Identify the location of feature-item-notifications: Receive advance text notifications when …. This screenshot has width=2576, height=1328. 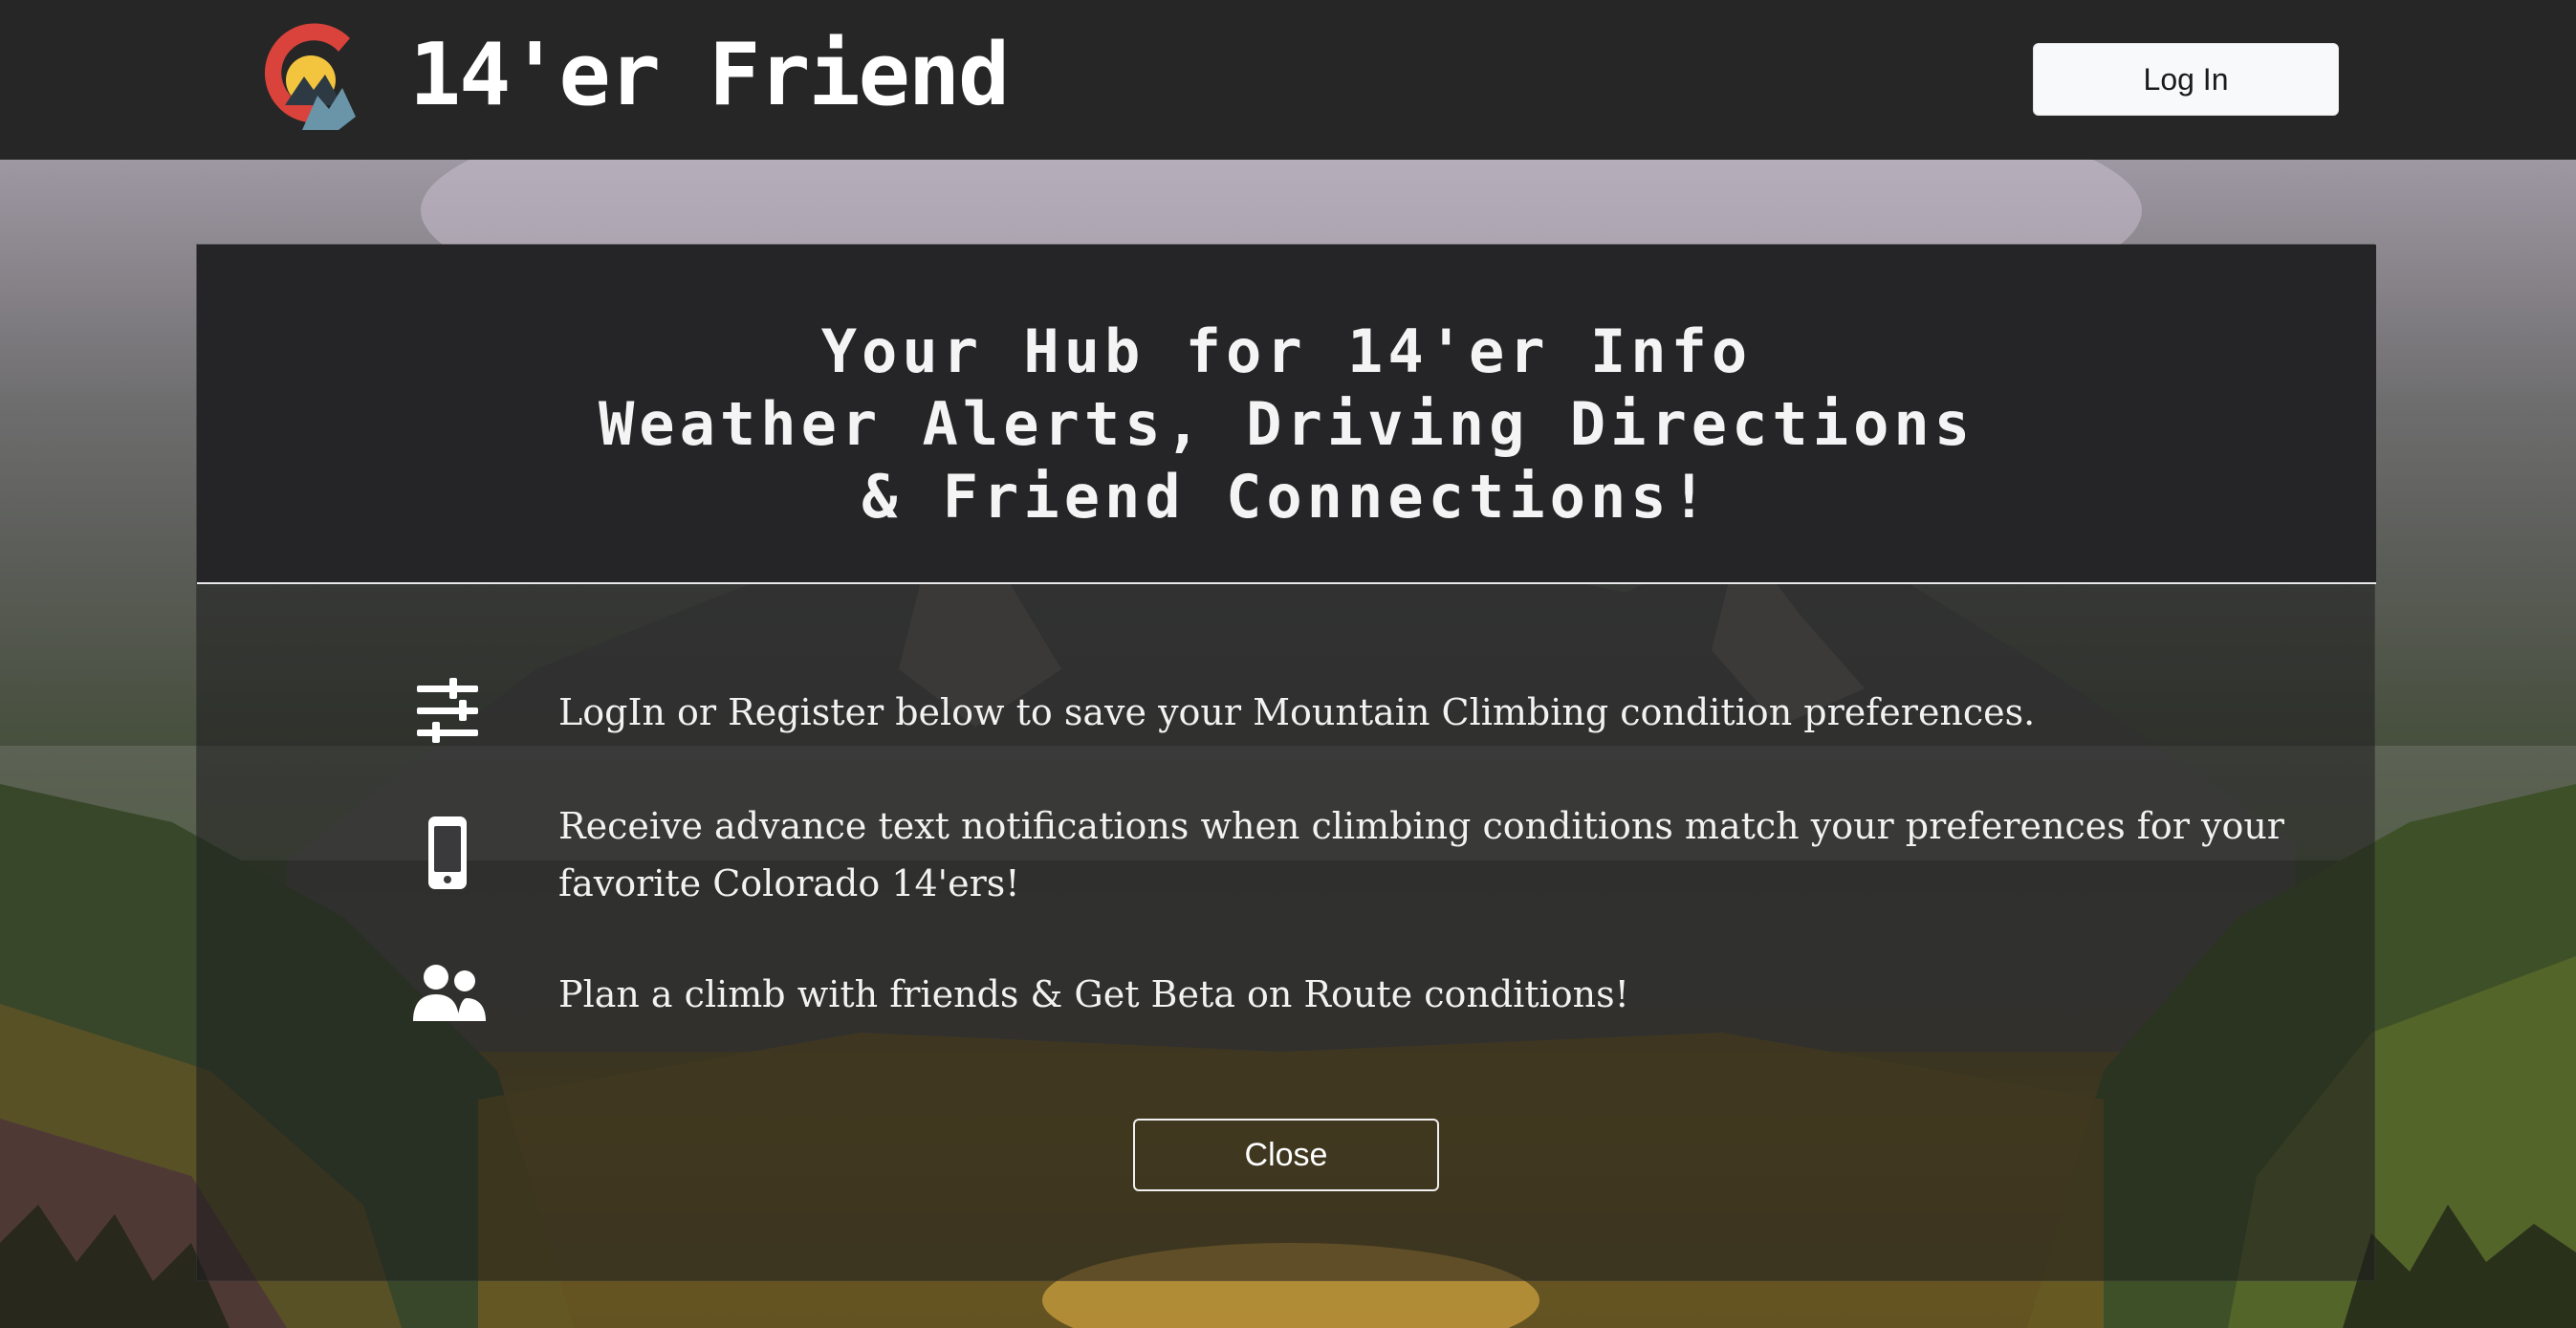
(1286, 859).